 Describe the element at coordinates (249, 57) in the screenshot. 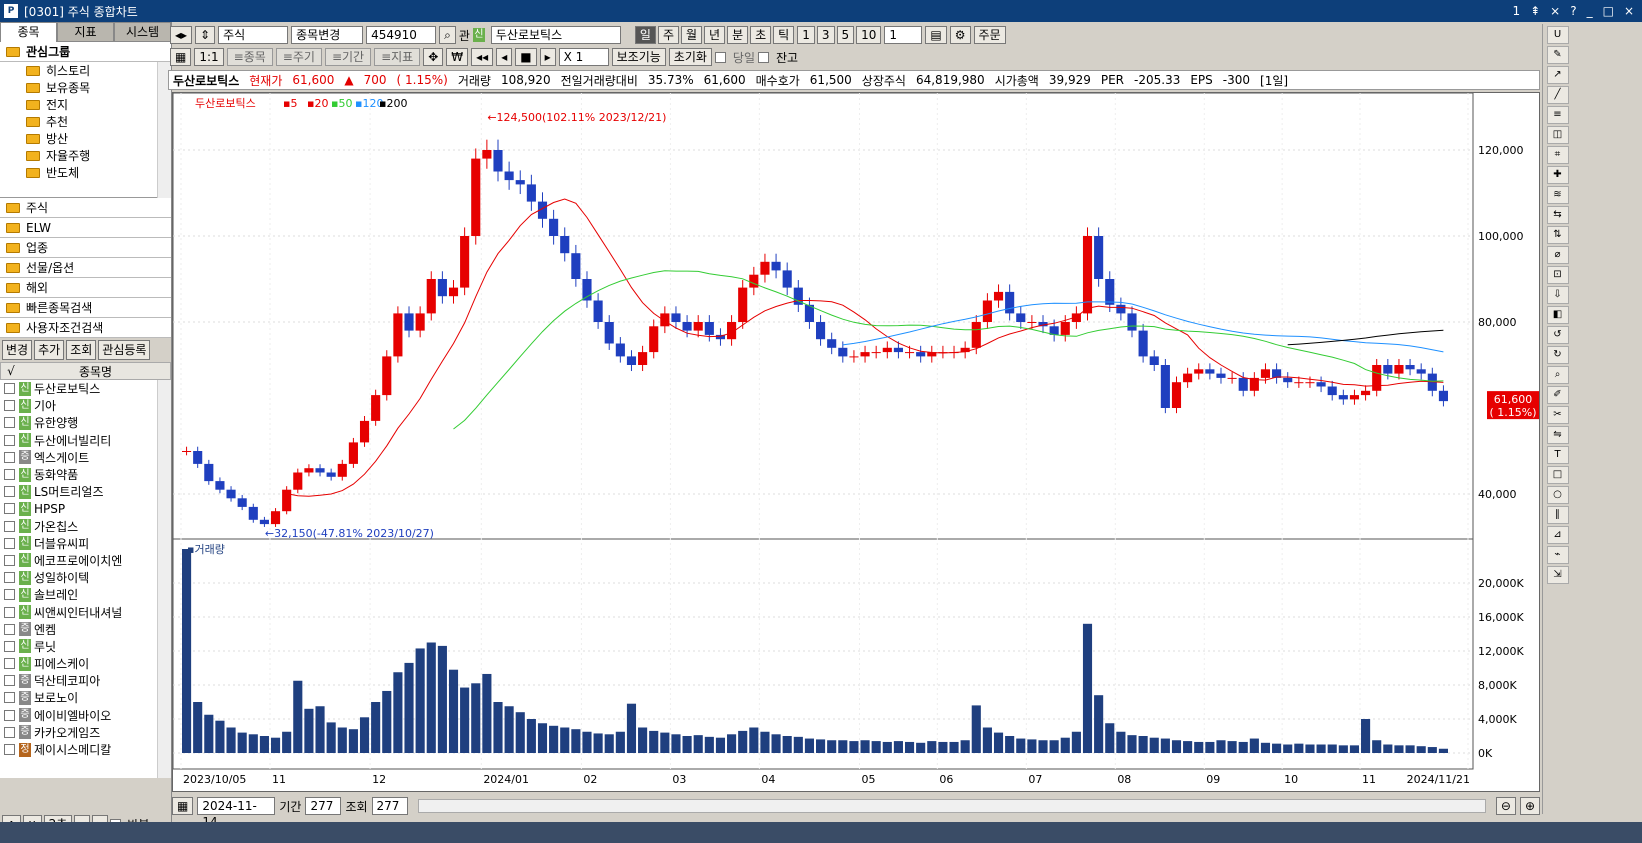

I see `row2-button: ≡종목` at that location.